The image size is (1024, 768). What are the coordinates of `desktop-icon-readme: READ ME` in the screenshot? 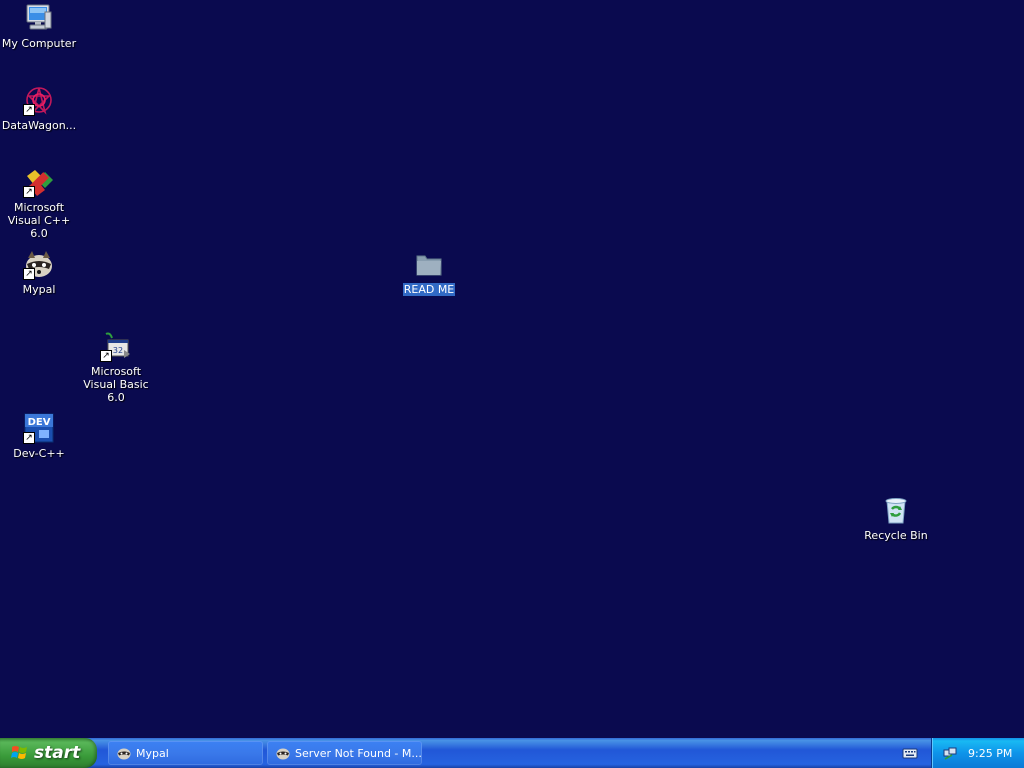 It's located at (429, 272).